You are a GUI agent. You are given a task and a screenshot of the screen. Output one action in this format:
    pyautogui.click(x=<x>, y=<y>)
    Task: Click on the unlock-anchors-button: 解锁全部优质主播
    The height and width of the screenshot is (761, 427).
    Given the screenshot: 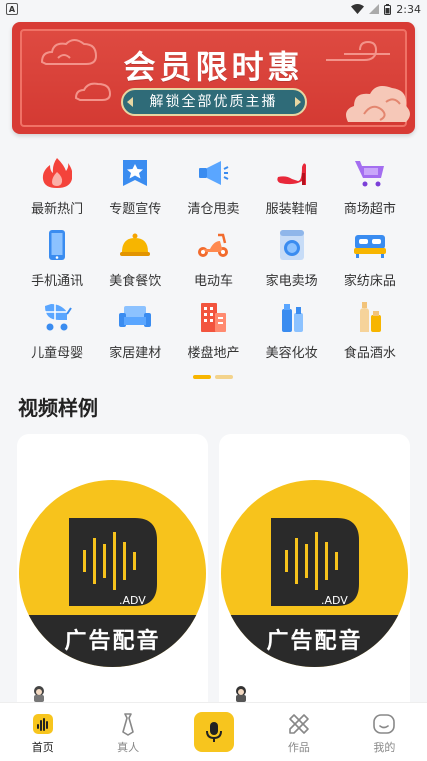 What is the action you would take?
    pyautogui.click(x=213, y=102)
    